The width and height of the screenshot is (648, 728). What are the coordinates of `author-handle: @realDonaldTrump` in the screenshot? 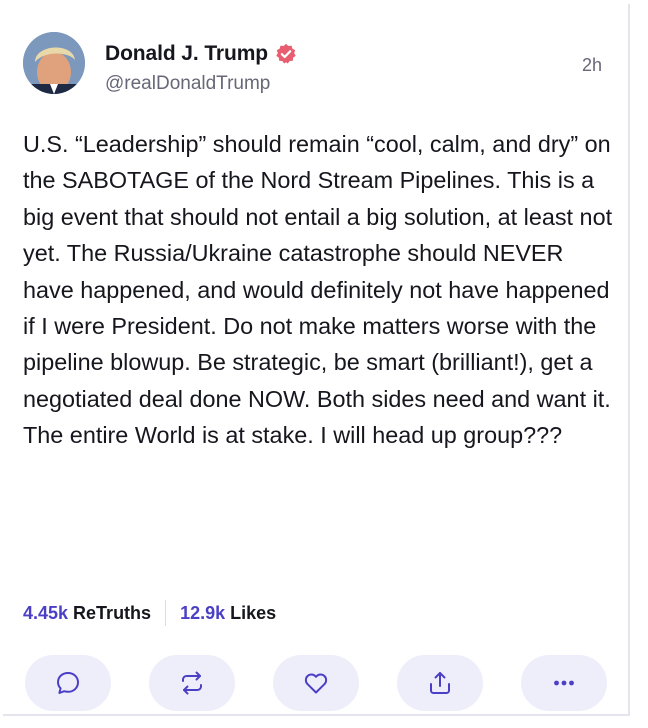 It's located at (187, 84).